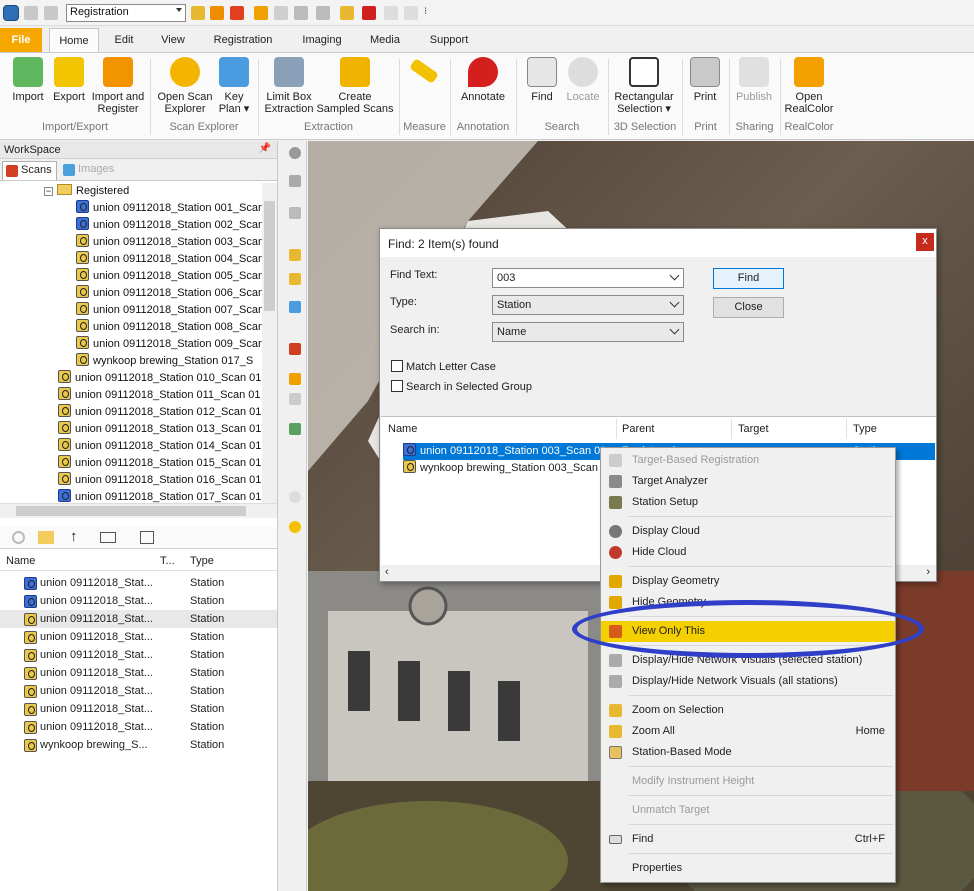 This screenshot has width=974, height=891. What do you see at coordinates (74, 536) in the screenshot?
I see `up-arrow-icon: ↑` at bounding box center [74, 536].